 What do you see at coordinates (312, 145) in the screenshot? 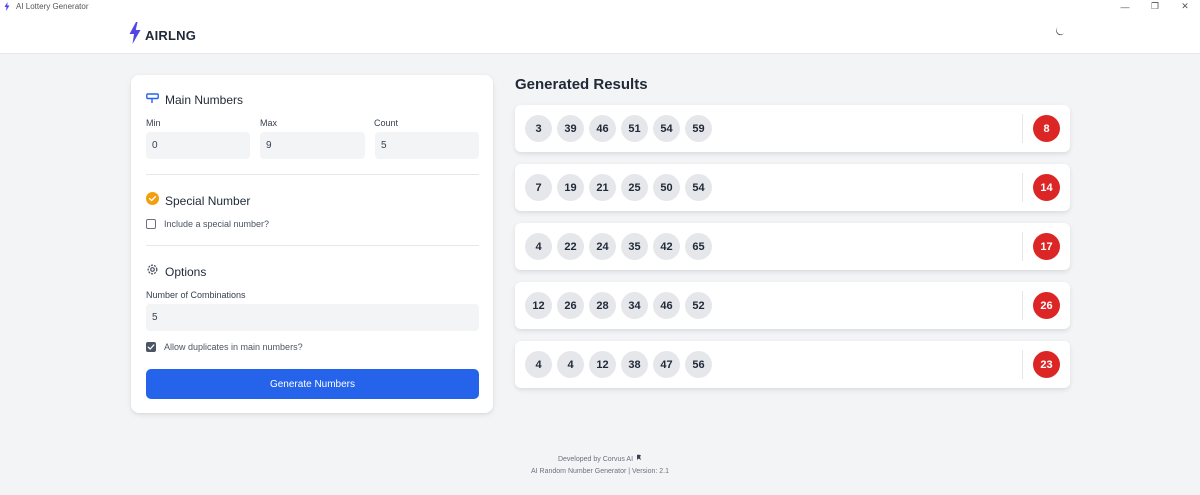
I see `max-input: 9` at bounding box center [312, 145].